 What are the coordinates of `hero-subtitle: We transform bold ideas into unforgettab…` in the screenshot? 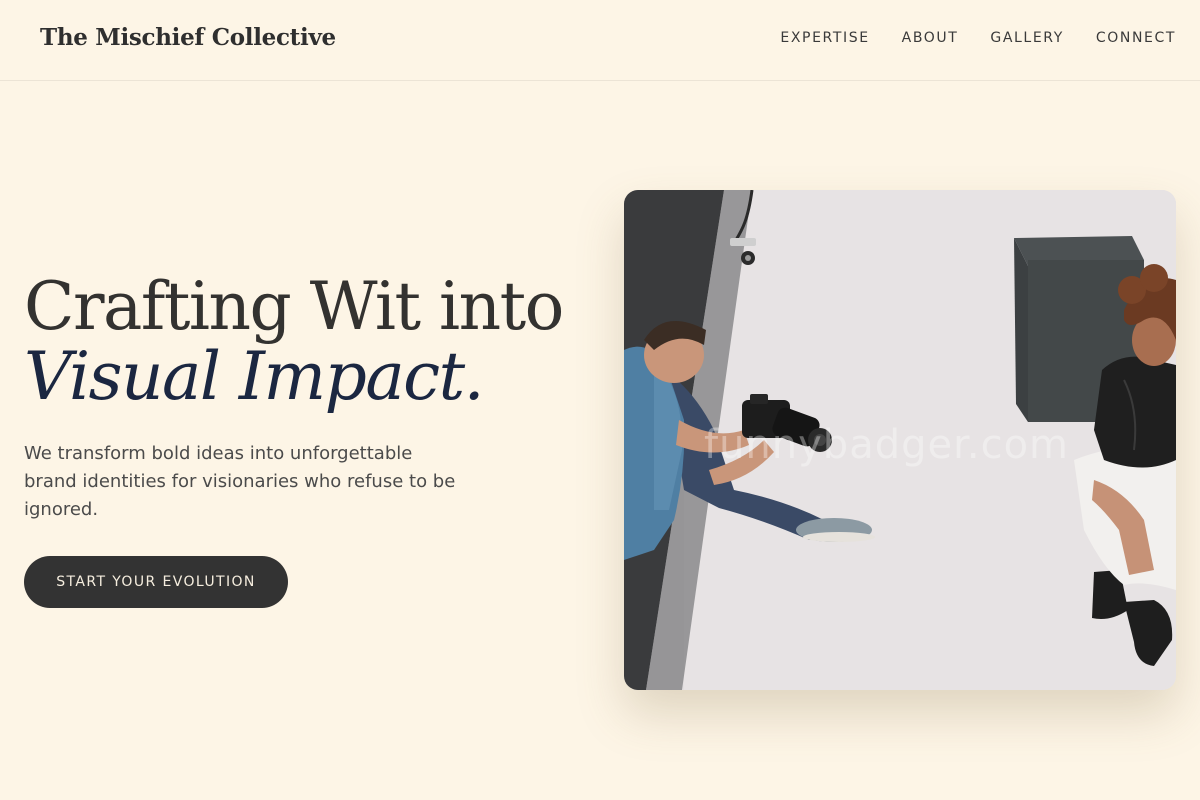 It's located at (240, 481).